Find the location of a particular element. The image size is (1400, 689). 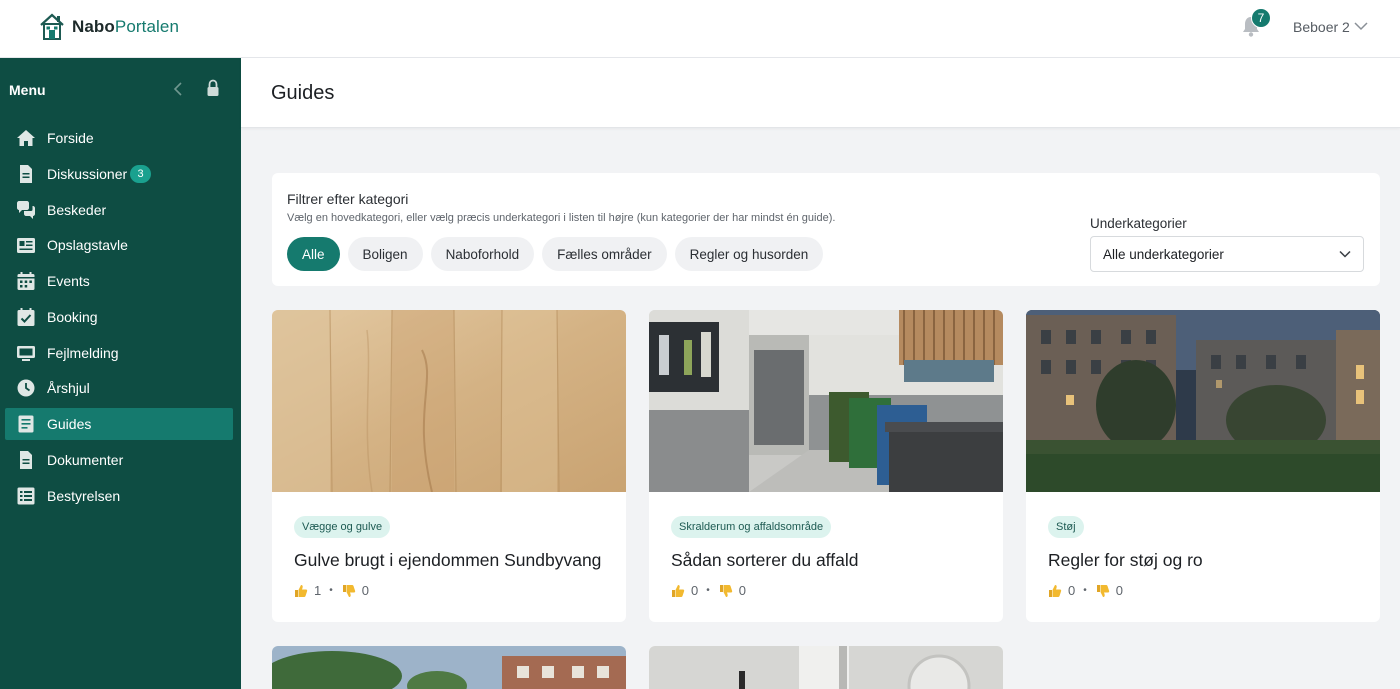

category-pill-naboforhold: Naboforhold is located at coordinates (482, 254).